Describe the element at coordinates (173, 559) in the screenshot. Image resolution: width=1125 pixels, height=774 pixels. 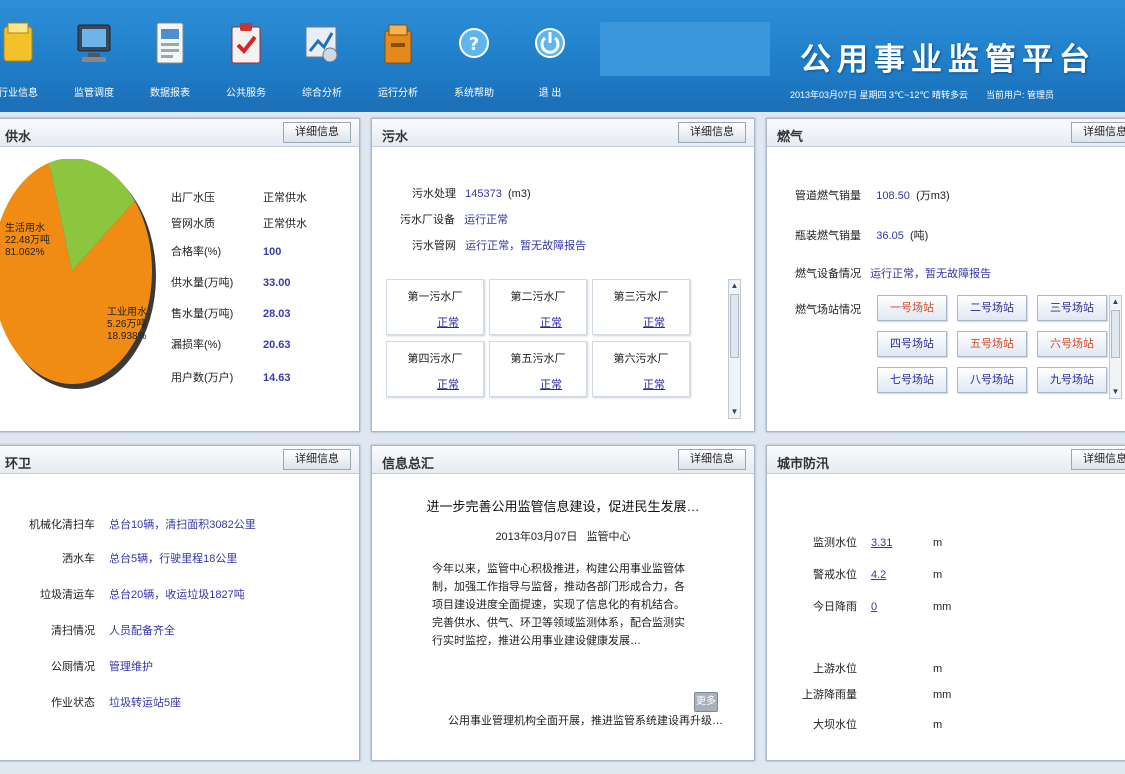
I see `row-value: 总台5辆，行驶里程18公里` at that location.